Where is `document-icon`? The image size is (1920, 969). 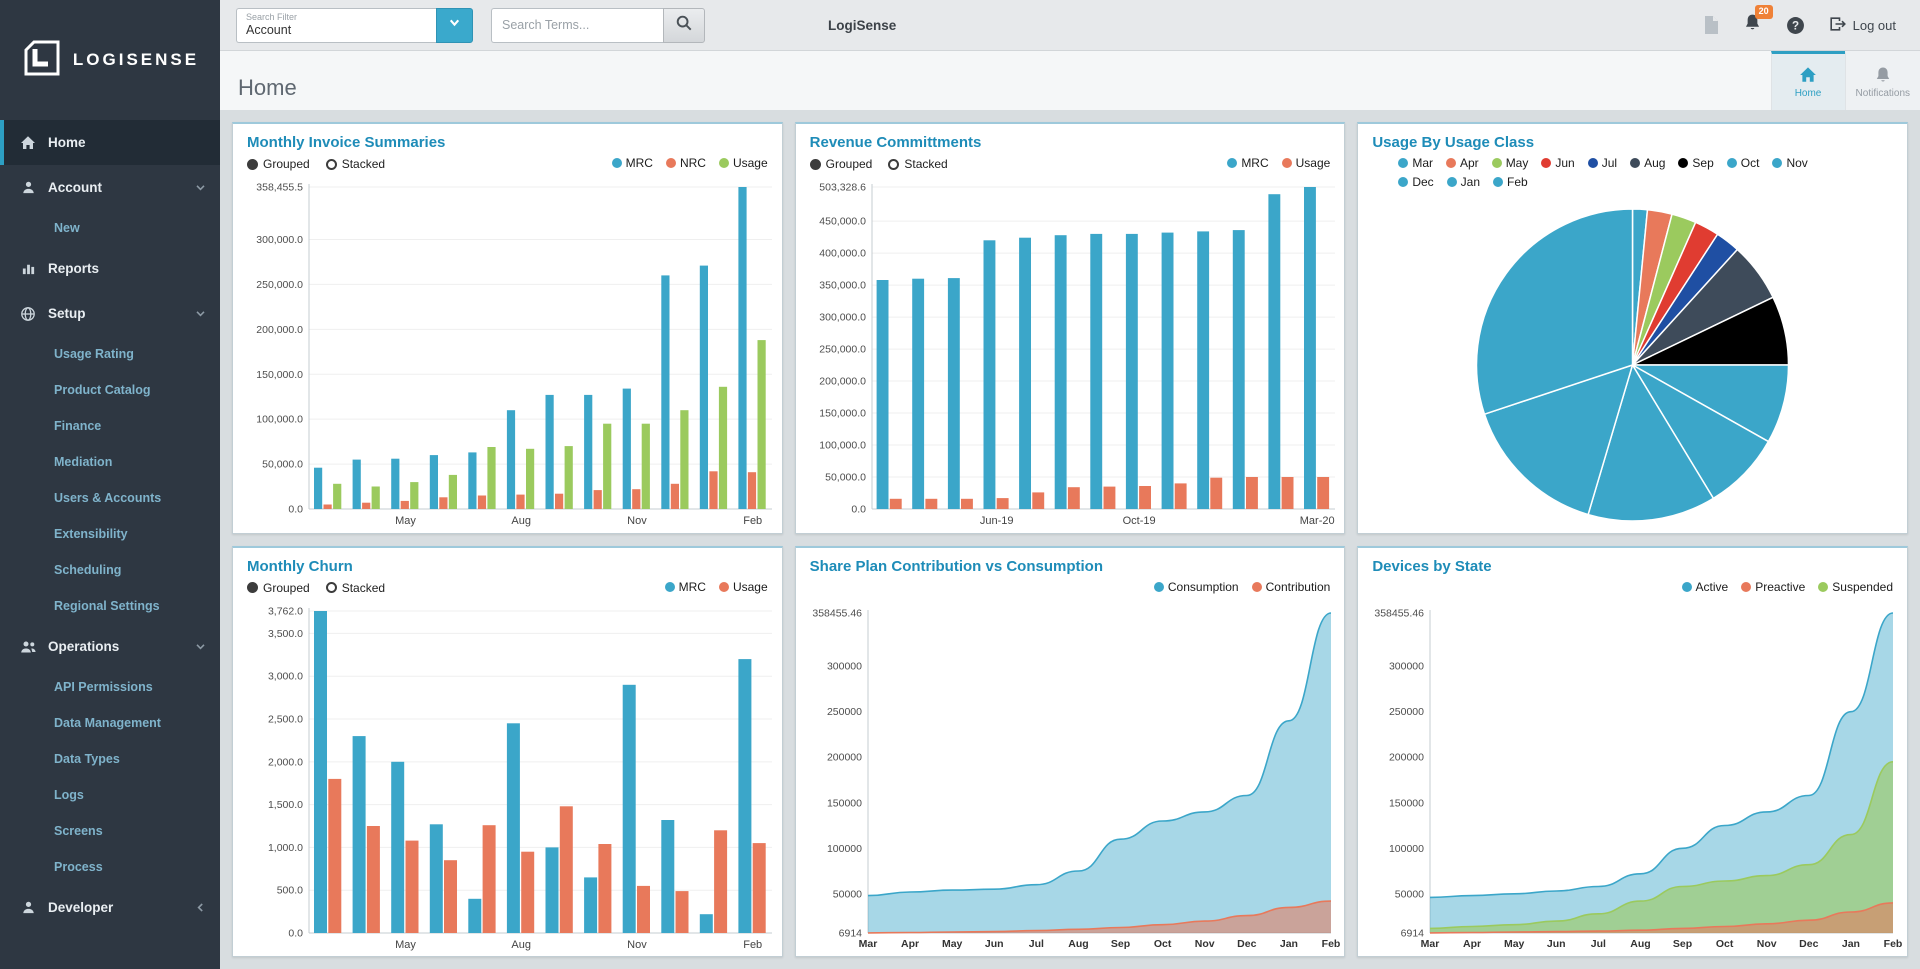
document-icon is located at coordinates (1711, 25).